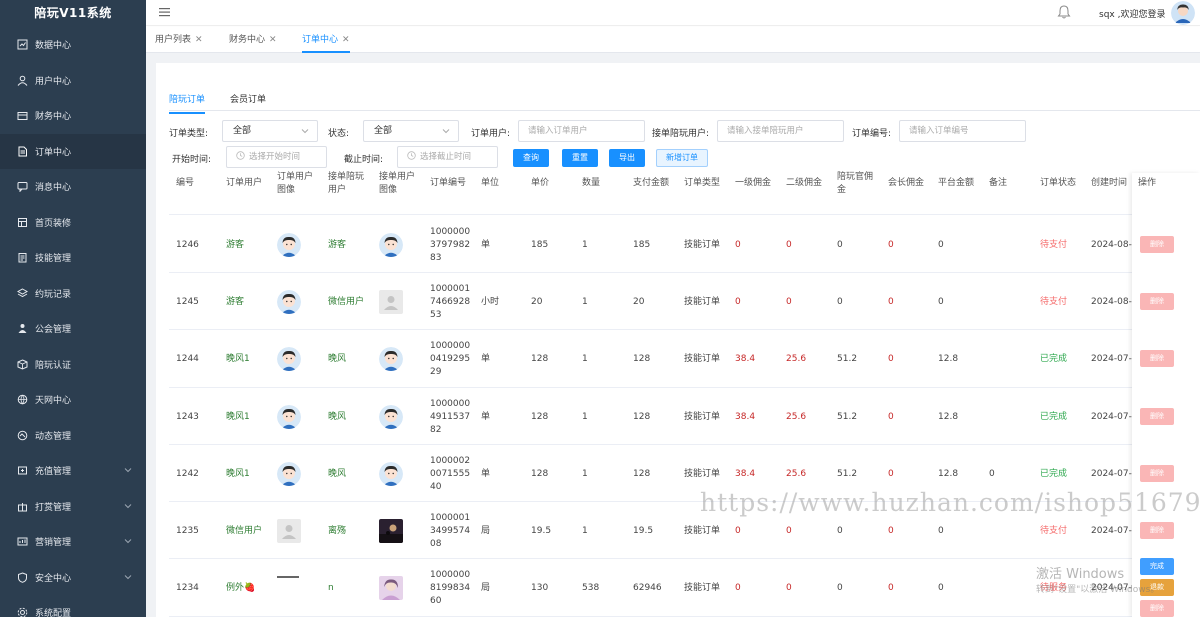 Image resolution: width=1200 pixels, height=617 pixels. I want to click on sidebar-item-chart: 数据中心, so click(73, 44).